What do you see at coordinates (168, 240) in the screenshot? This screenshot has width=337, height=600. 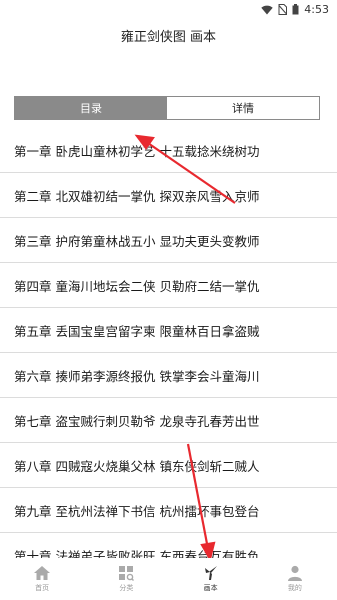 I see `chapter-item: 第三章 护府第童林战五小 显功夫更头变教师` at bounding box center [168, 240].